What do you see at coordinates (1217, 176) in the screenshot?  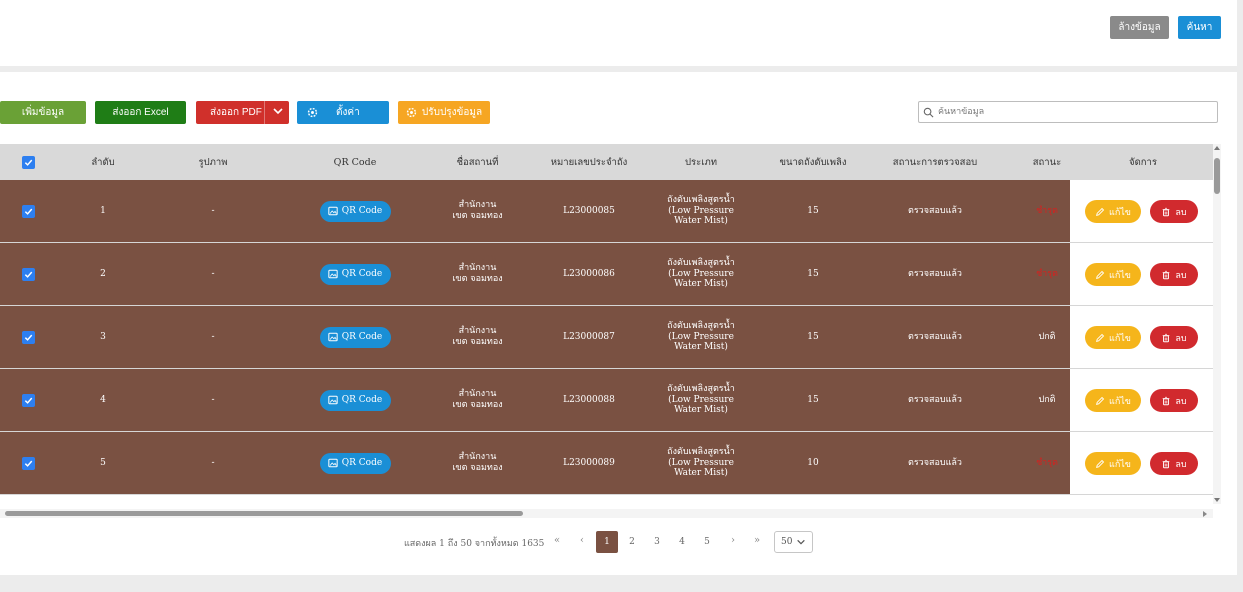 I see `vertical-scroll-thumb` at bounding box center [1217, 176].